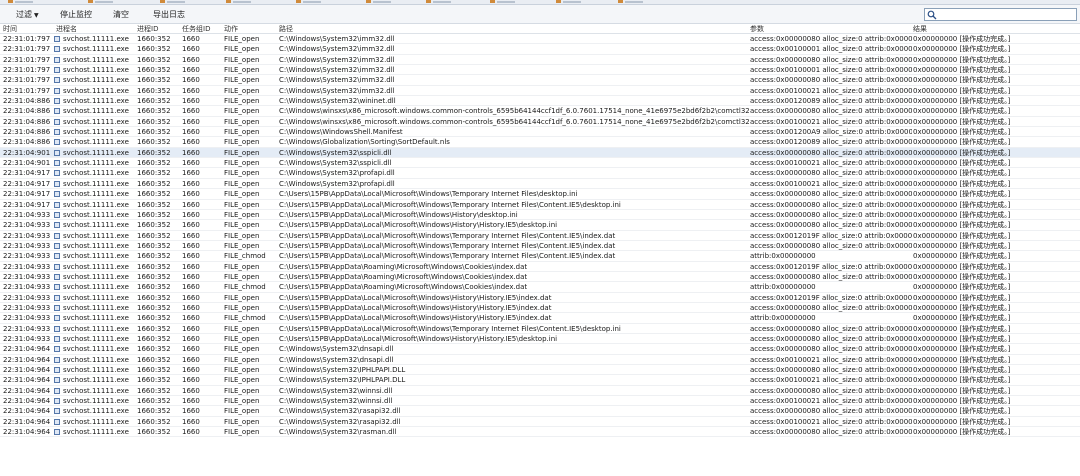 This screenshot has height=476, width=1080. What do you see at coordinates (121, 15) in the screenshot?
I see `clear-button: 清空` at bounding box center [121, 15].